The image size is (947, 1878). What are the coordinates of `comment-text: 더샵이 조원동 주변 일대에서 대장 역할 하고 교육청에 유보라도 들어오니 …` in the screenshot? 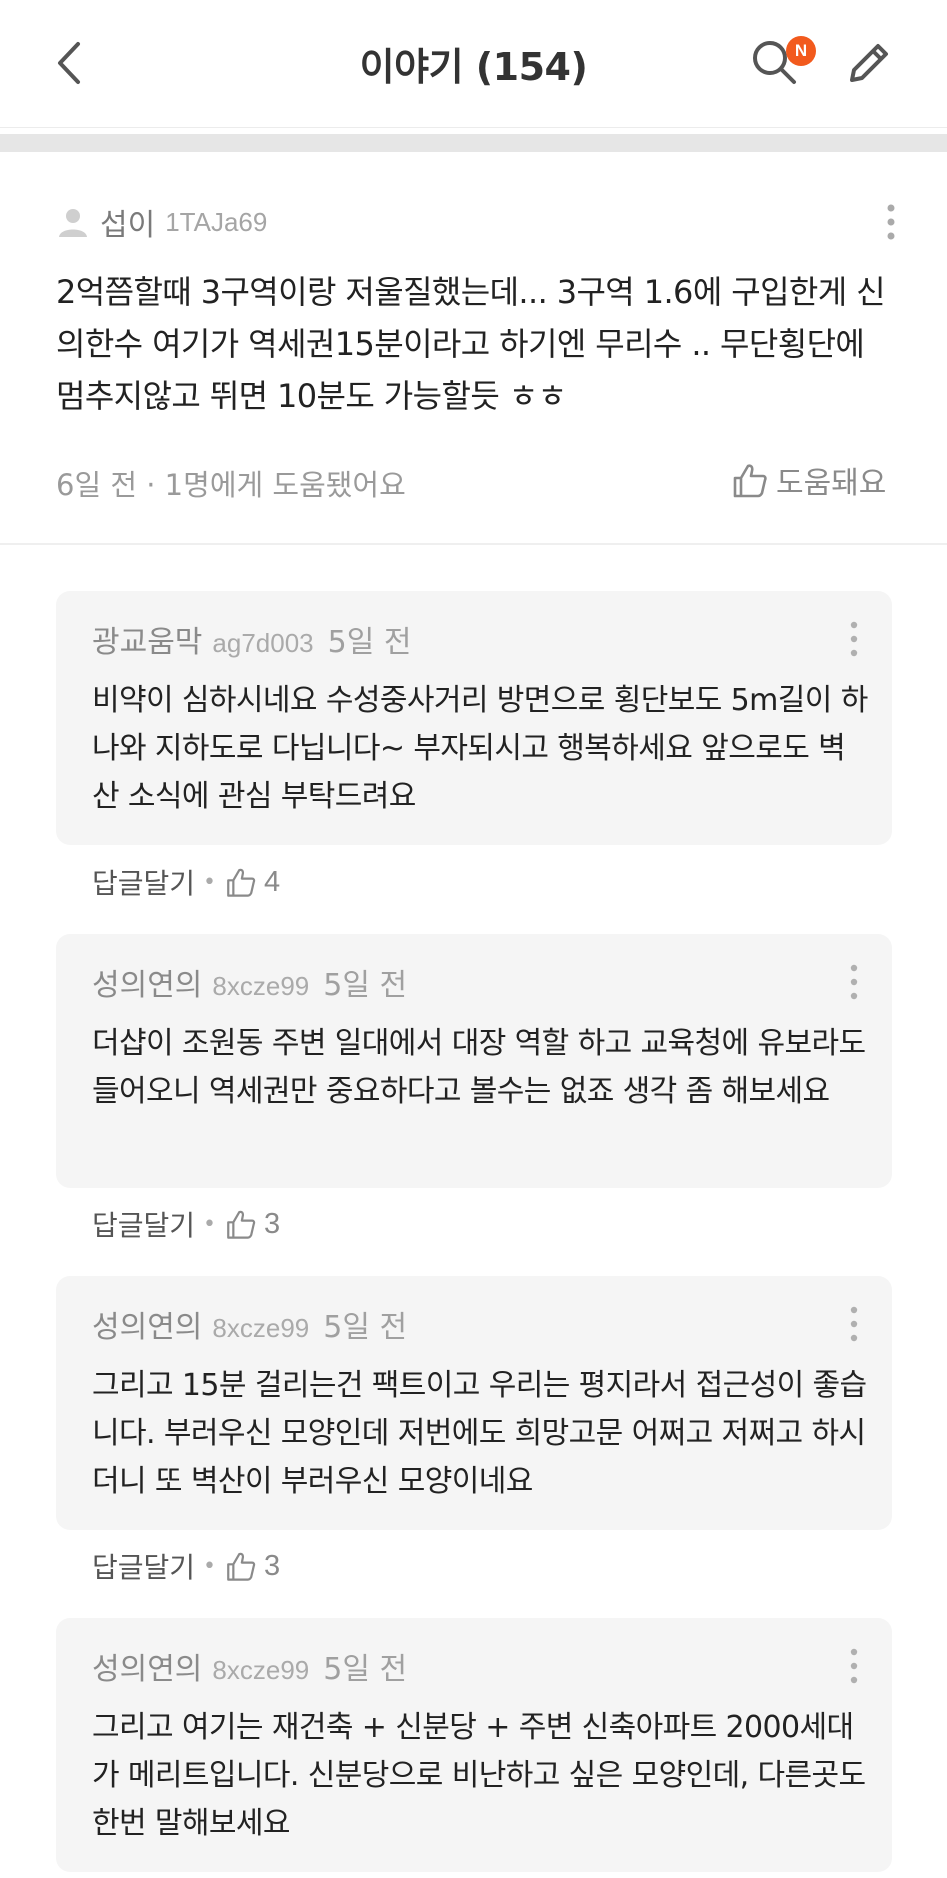 It's located at (479, 1067).